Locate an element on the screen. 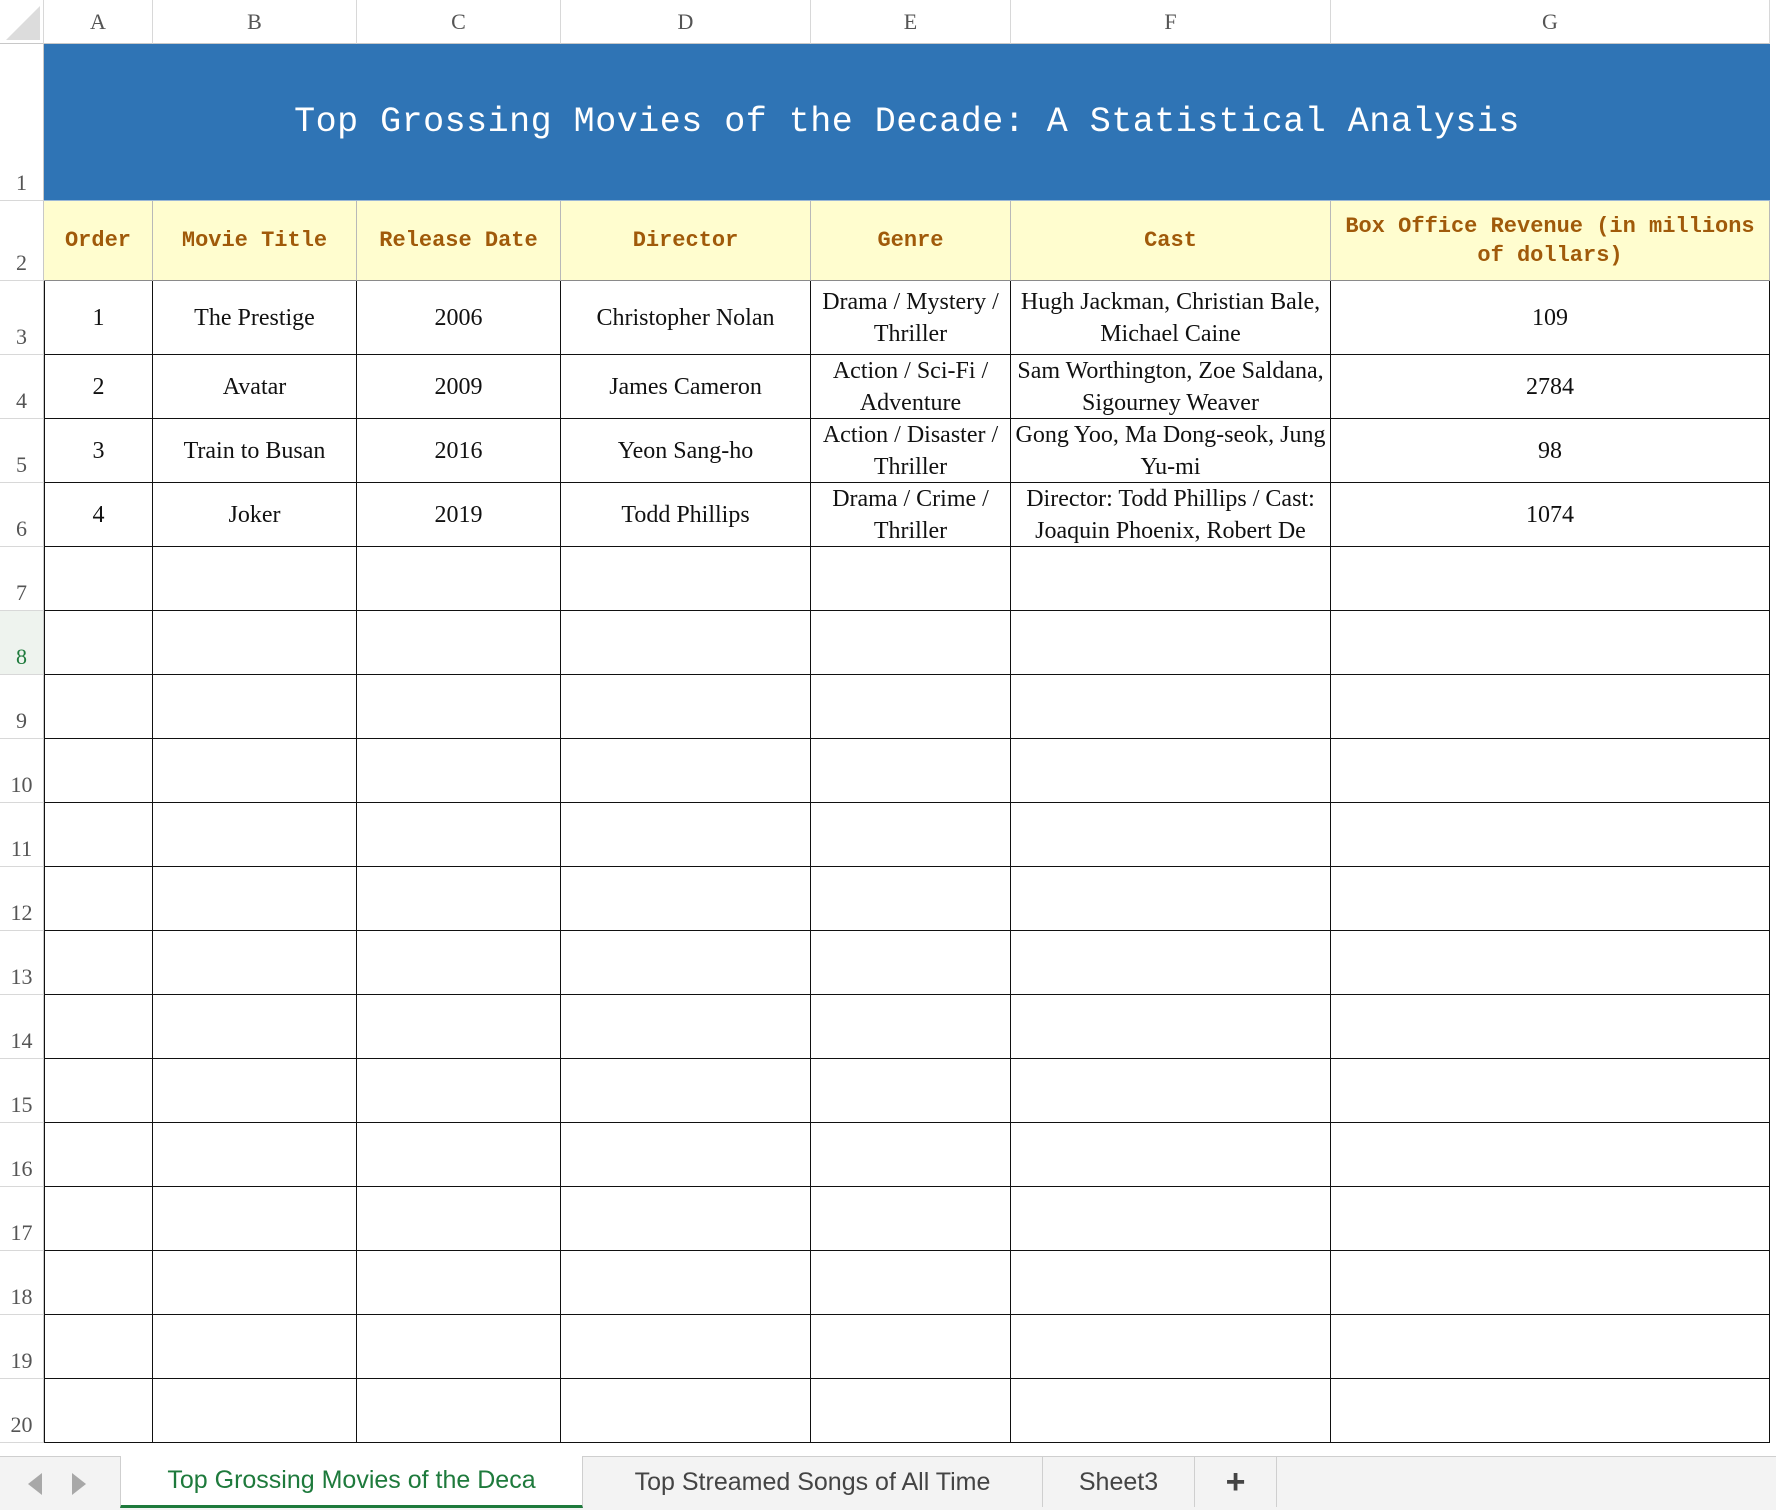 The width and height of the screenshot is (1776, 1510). select-all-icon is located at coordinates (22, 22).